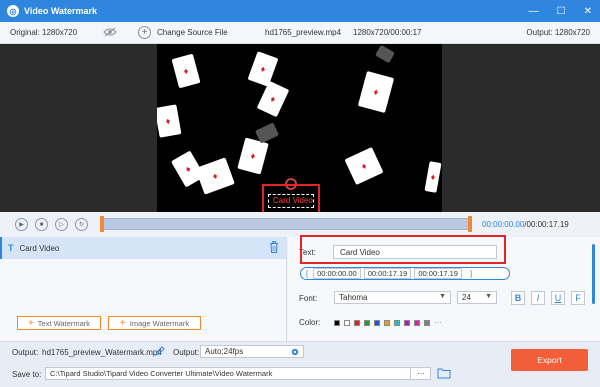  Describe the element at coordinates (81, 224) in the screenshot. I see `loop-icon: ↻` at that location.